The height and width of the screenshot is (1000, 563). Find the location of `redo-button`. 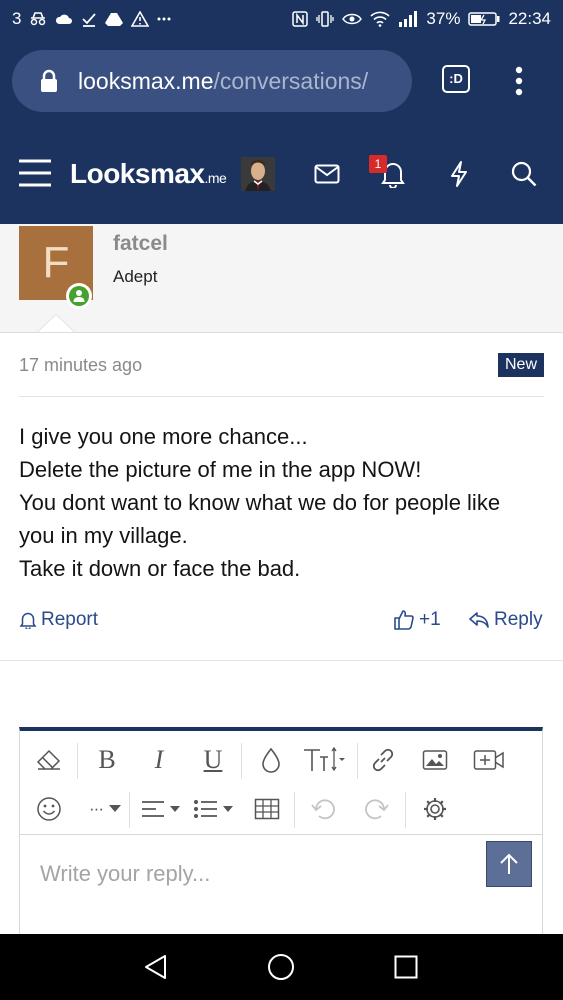

redo-button is located at coordinates (377, 809).